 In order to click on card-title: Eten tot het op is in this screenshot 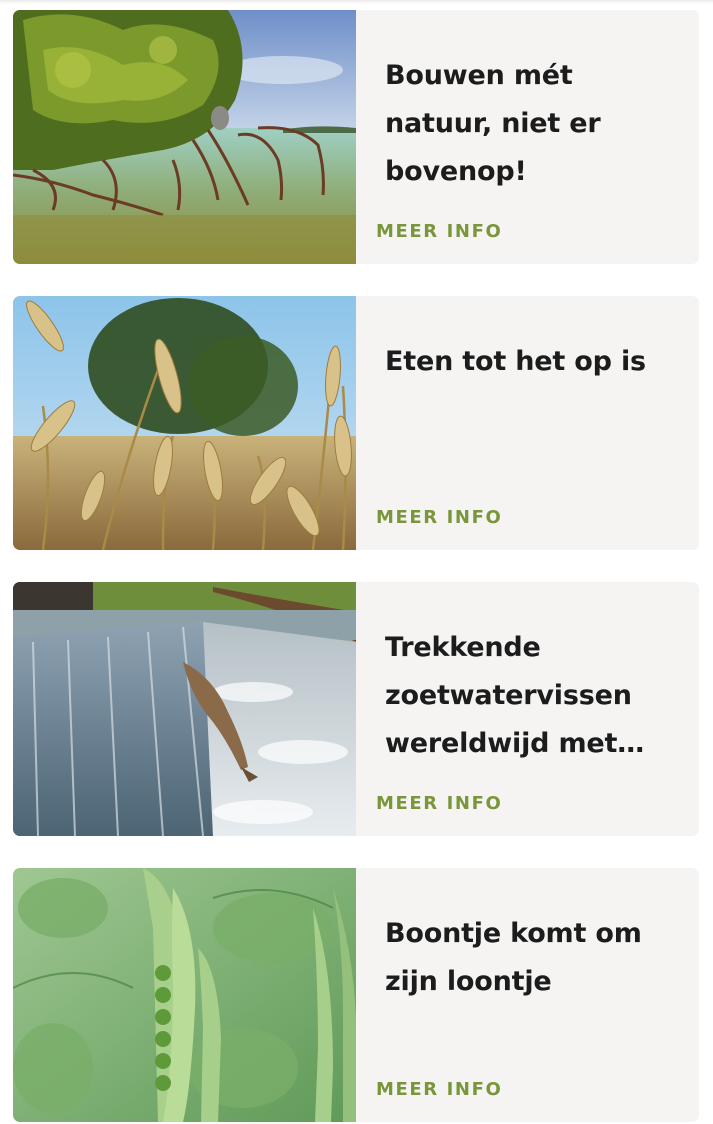, I will do `click(532, 362)`.